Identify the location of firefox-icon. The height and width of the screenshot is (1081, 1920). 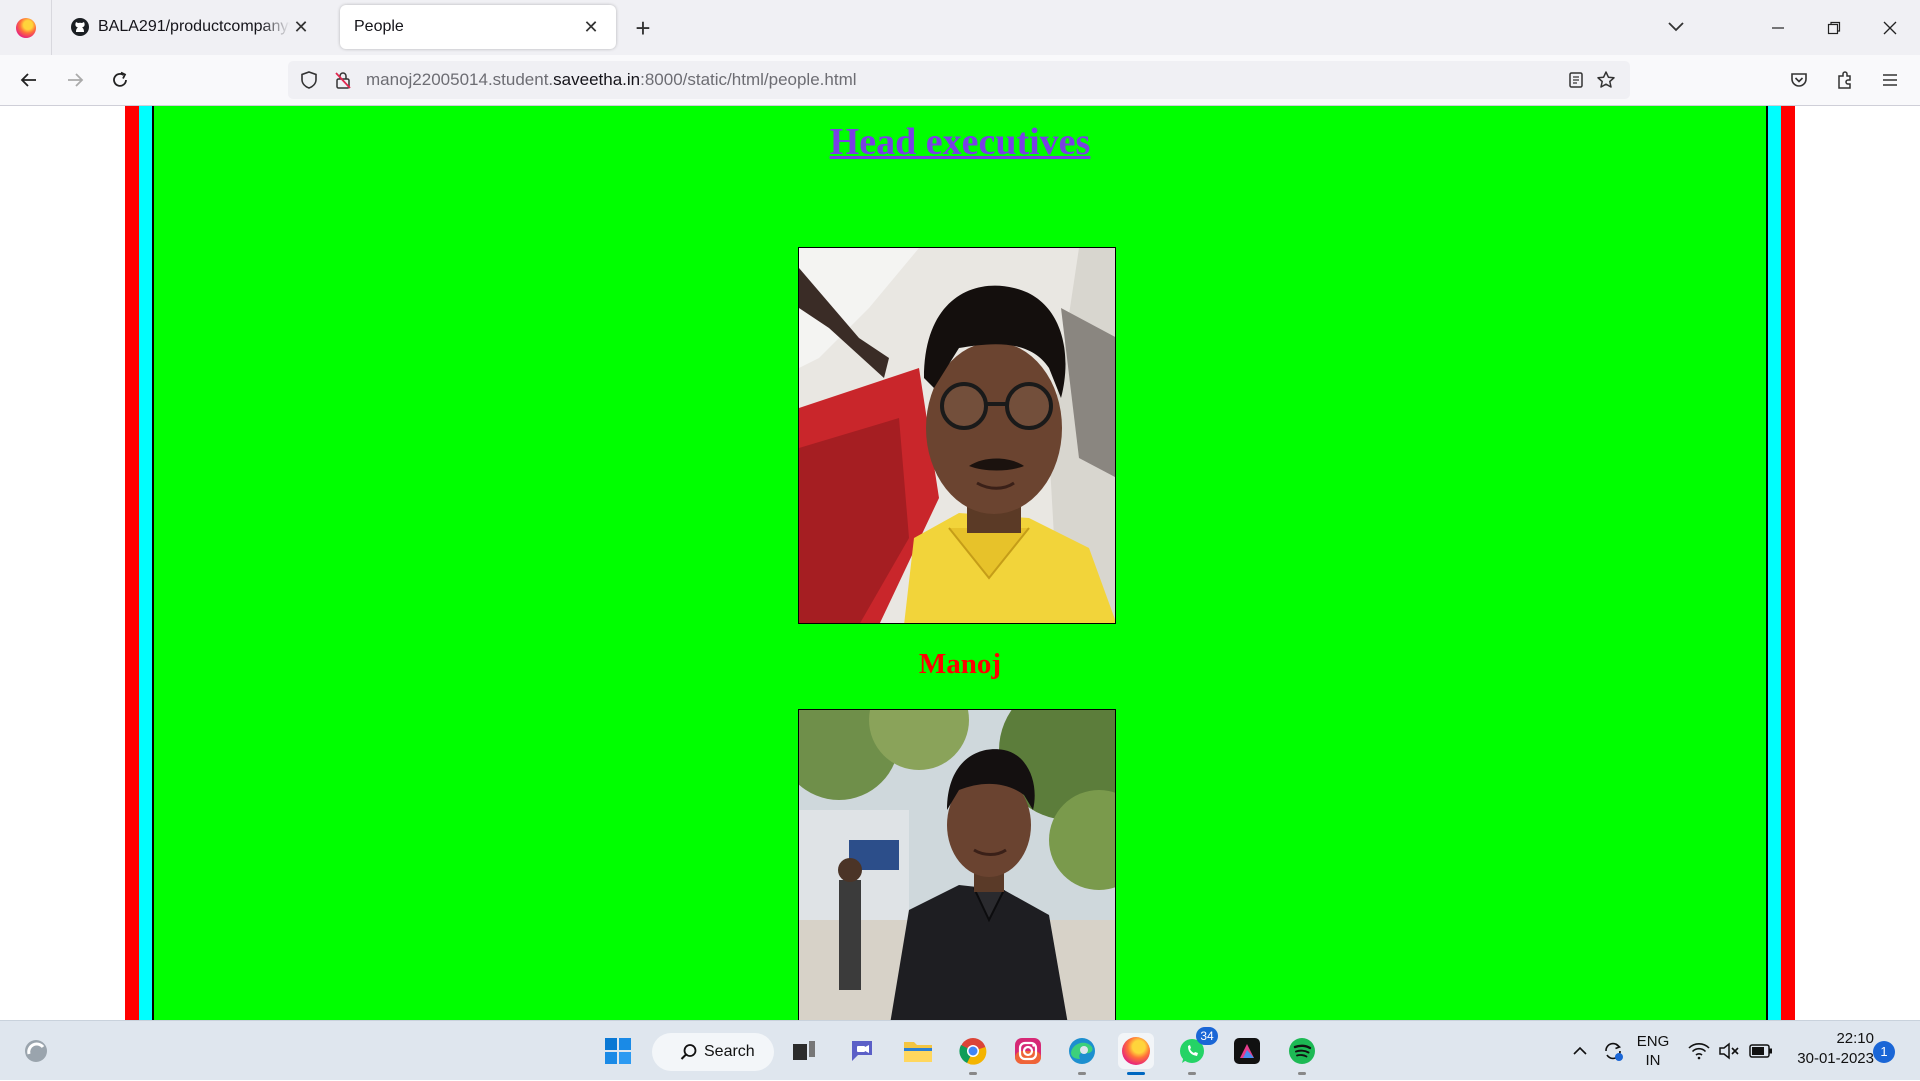
(25, 27).